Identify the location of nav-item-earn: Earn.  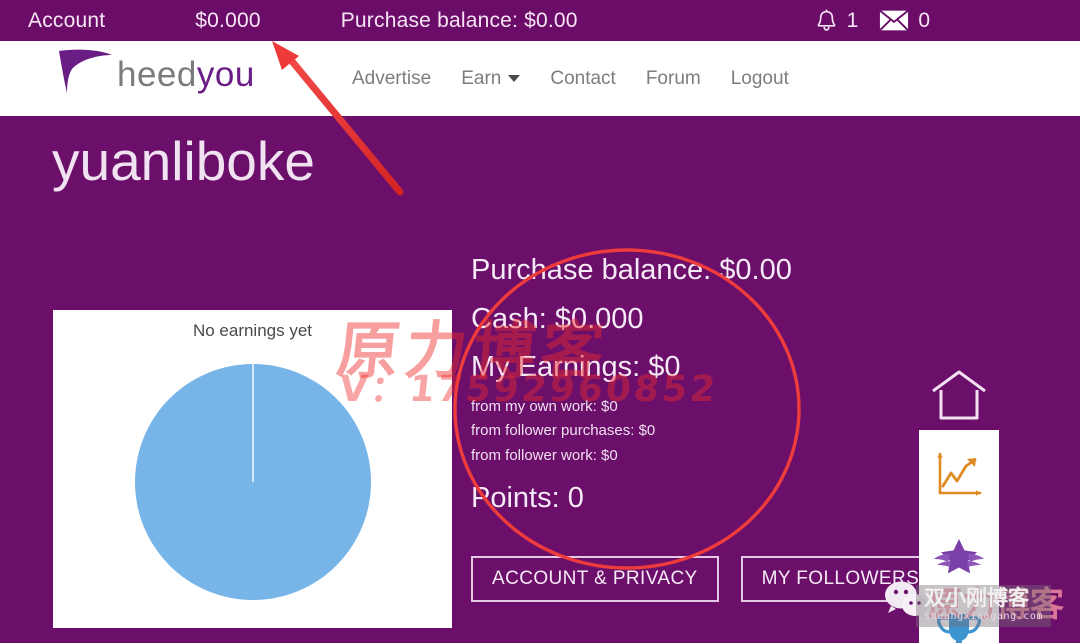
(491, 78).